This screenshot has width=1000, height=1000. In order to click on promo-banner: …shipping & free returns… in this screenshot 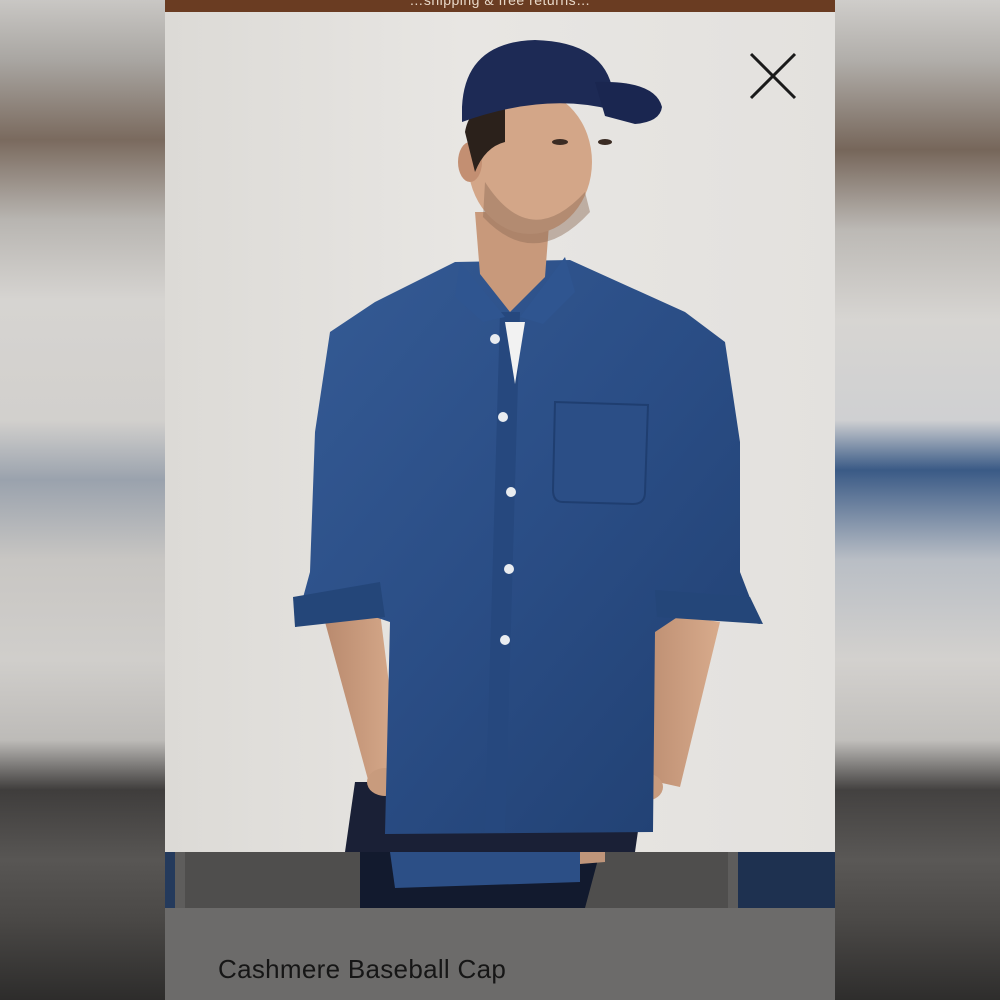, I will do `click(500, 6)`.